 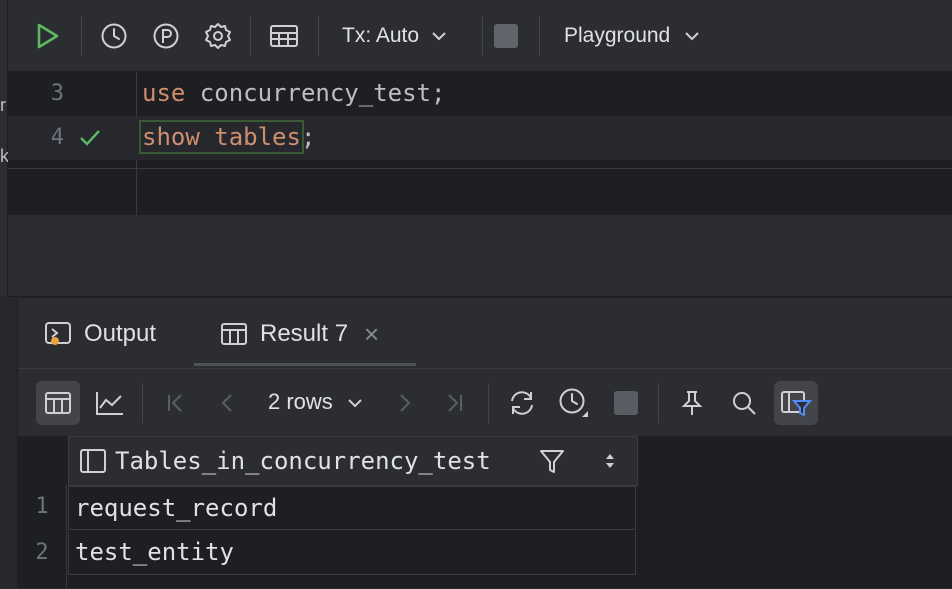 I want to click on search-icon, so click(x=744, y=403).